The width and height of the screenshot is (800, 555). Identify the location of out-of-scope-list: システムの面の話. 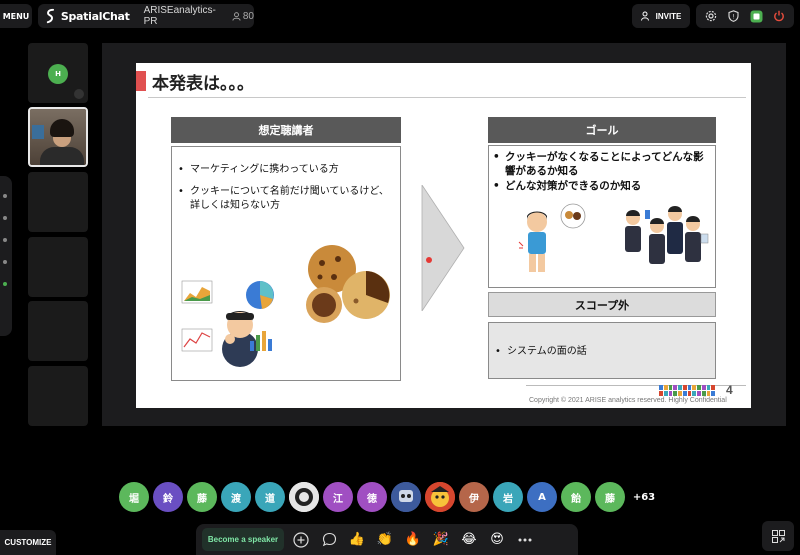
(603, 356).